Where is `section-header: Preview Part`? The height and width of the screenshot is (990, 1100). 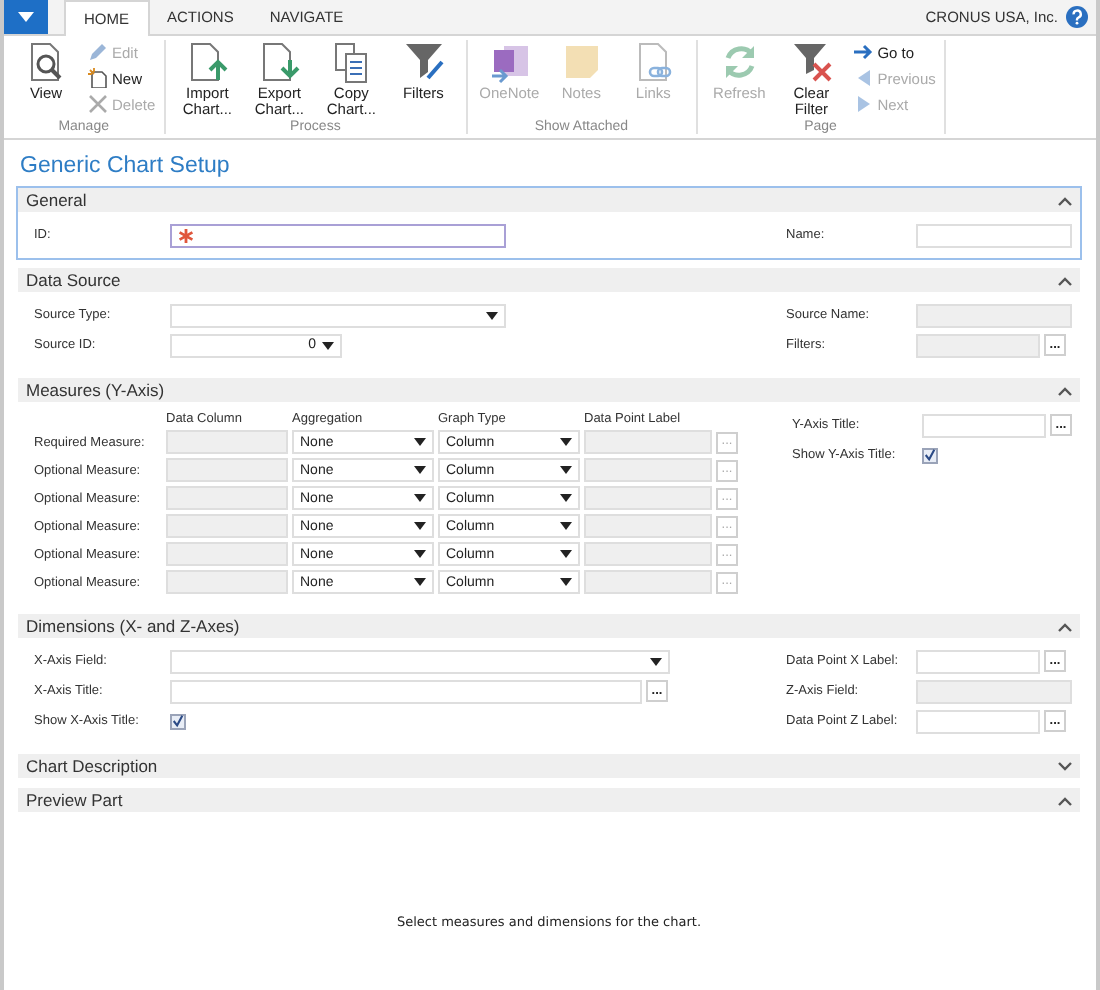 section-header: Preview Part is located at coordinates (549, 800).